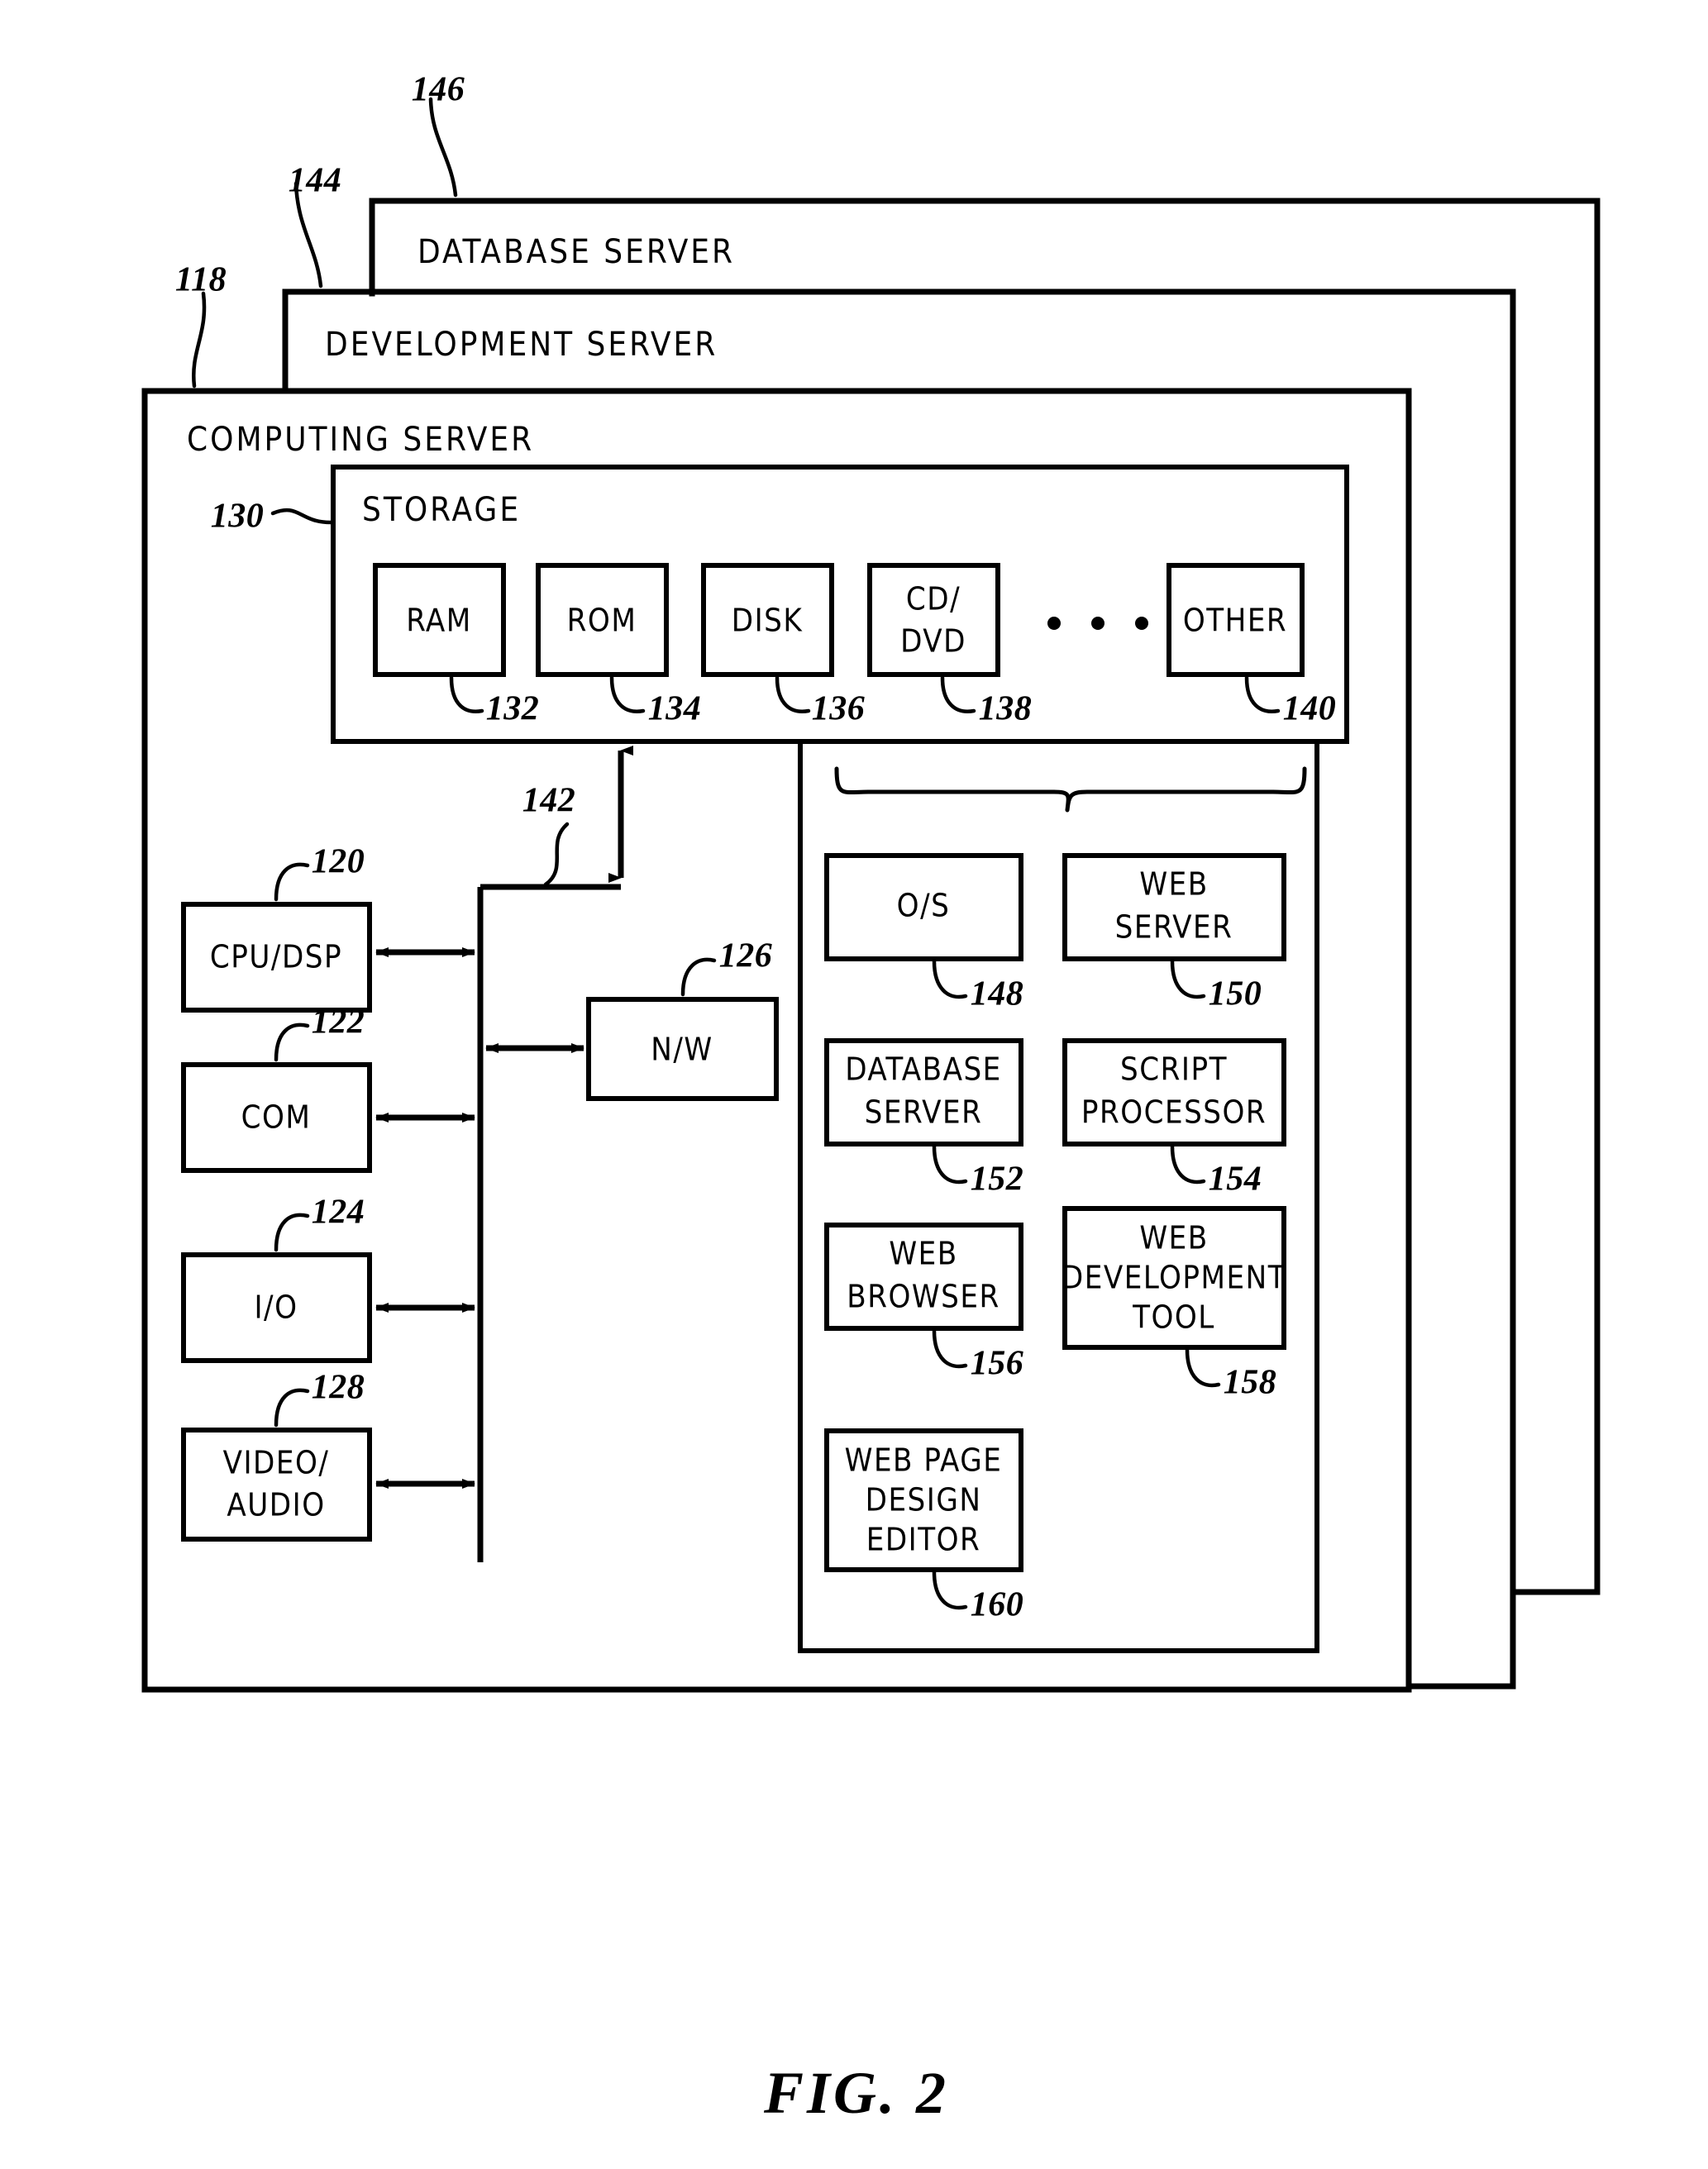 Image resolution: width=1708 pixels, height=2169 pixels. What do you see at coordinates (924, 1112) in the screenshot?
I see `software-item-database-server-label-line2: SERVER` at bounding box center [924, 1112].